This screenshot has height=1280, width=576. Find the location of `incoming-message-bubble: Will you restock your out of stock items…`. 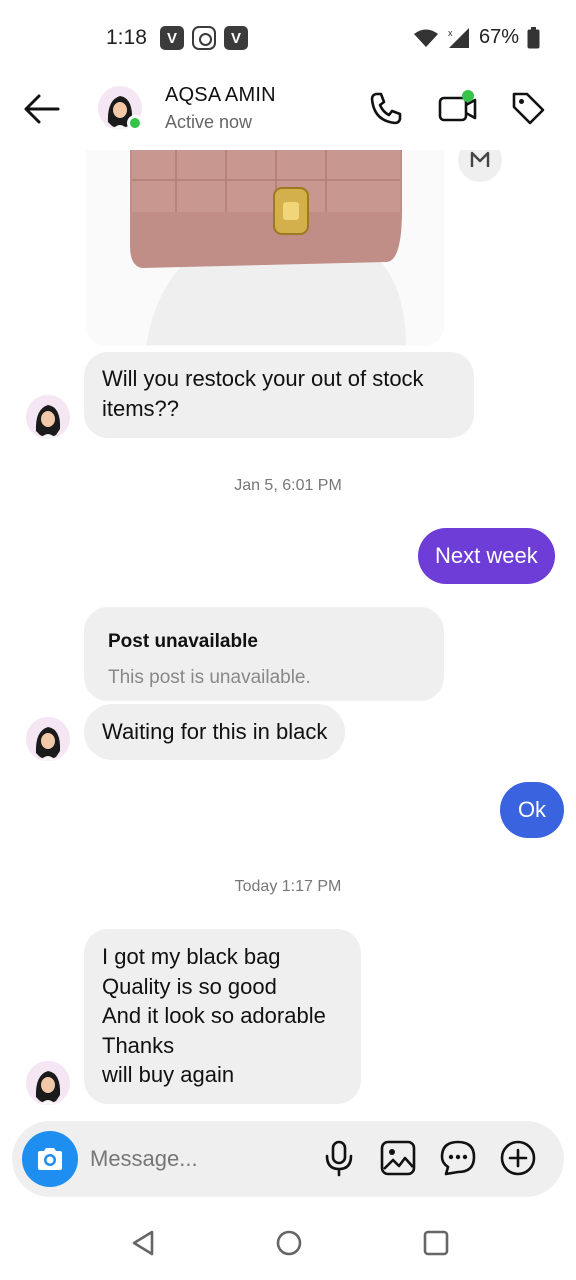

incoming-message-bubble: Will you restock your out of stock items… is located at coordinates (279, 395).